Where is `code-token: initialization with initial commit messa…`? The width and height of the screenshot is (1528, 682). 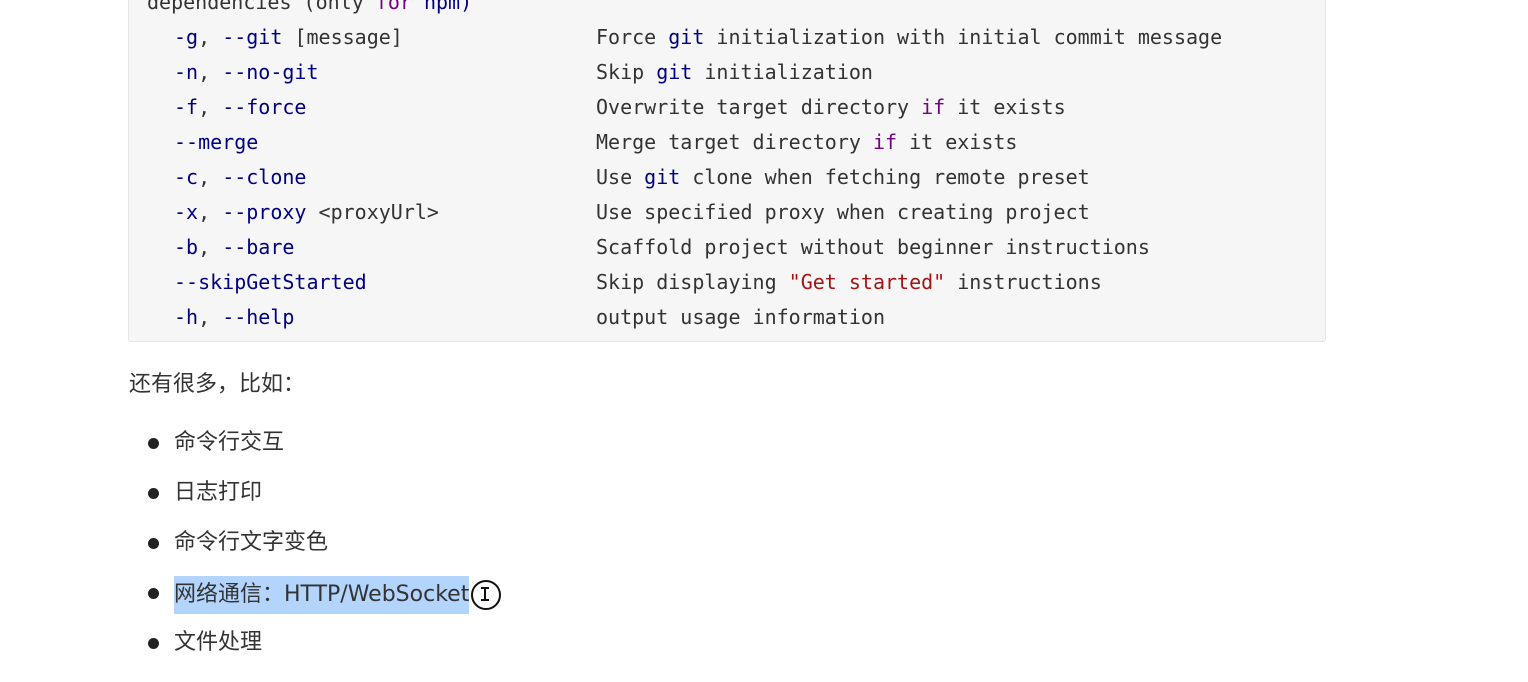
code-token: initialization with initial commit messa… is located at coordinates (963, 37).